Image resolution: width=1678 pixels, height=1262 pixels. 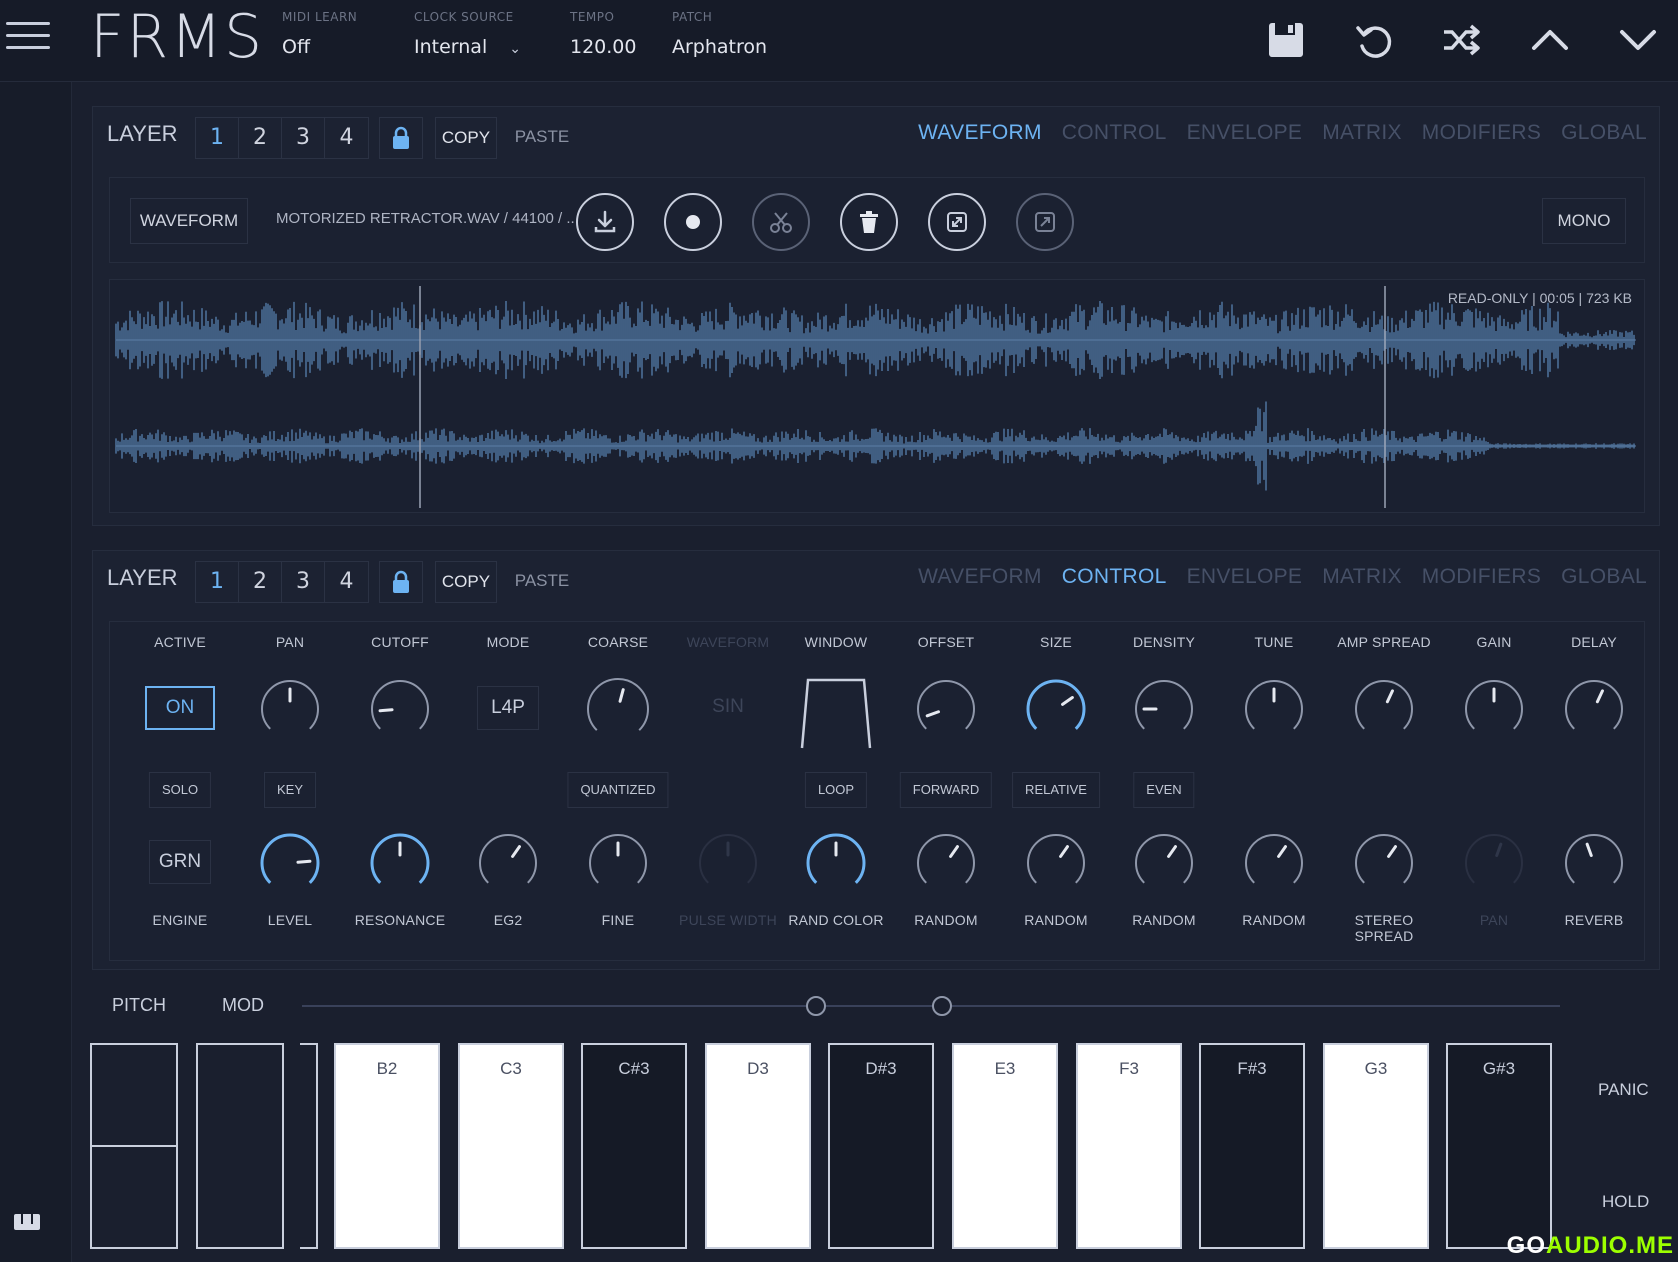 What do you see at coordinates (511, 1146) in the screenshot?
I see `piano-key-c3: C3` at bounding box center [511, 1146].